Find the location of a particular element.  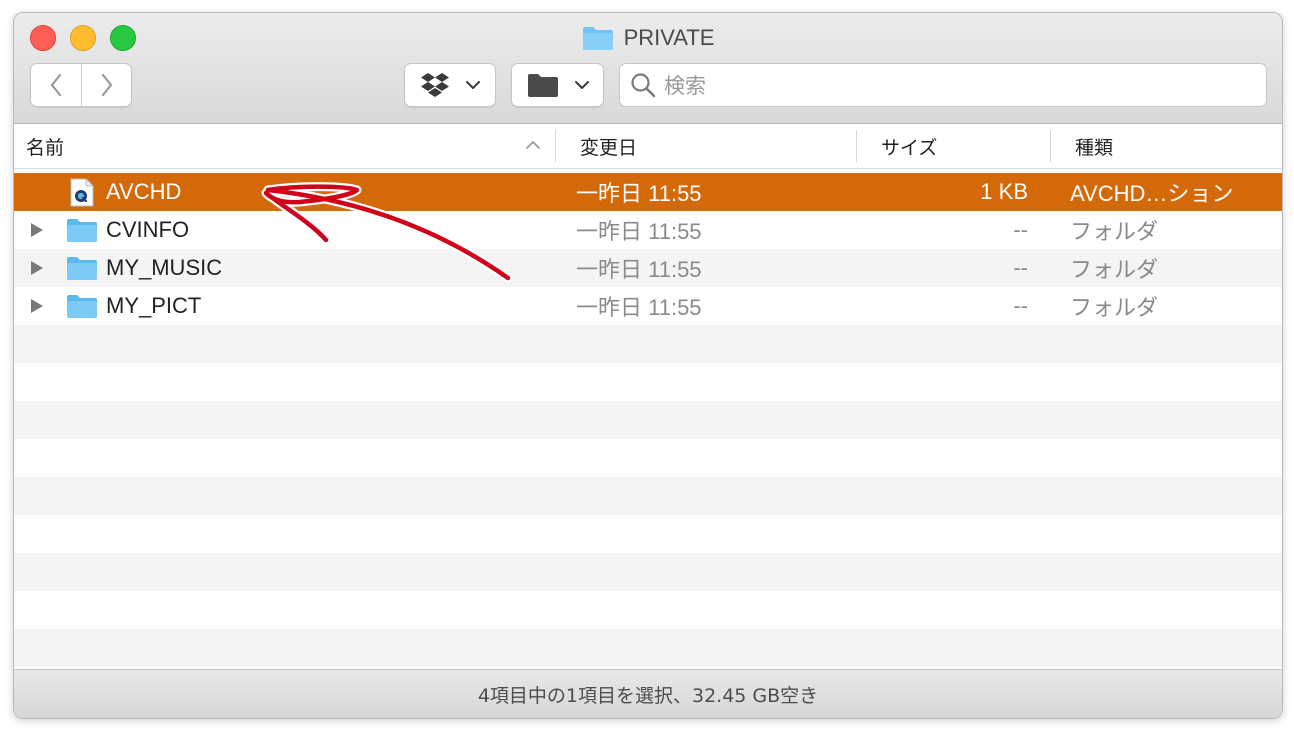

dropbox-menu-button is located at coordinates (450, 85).